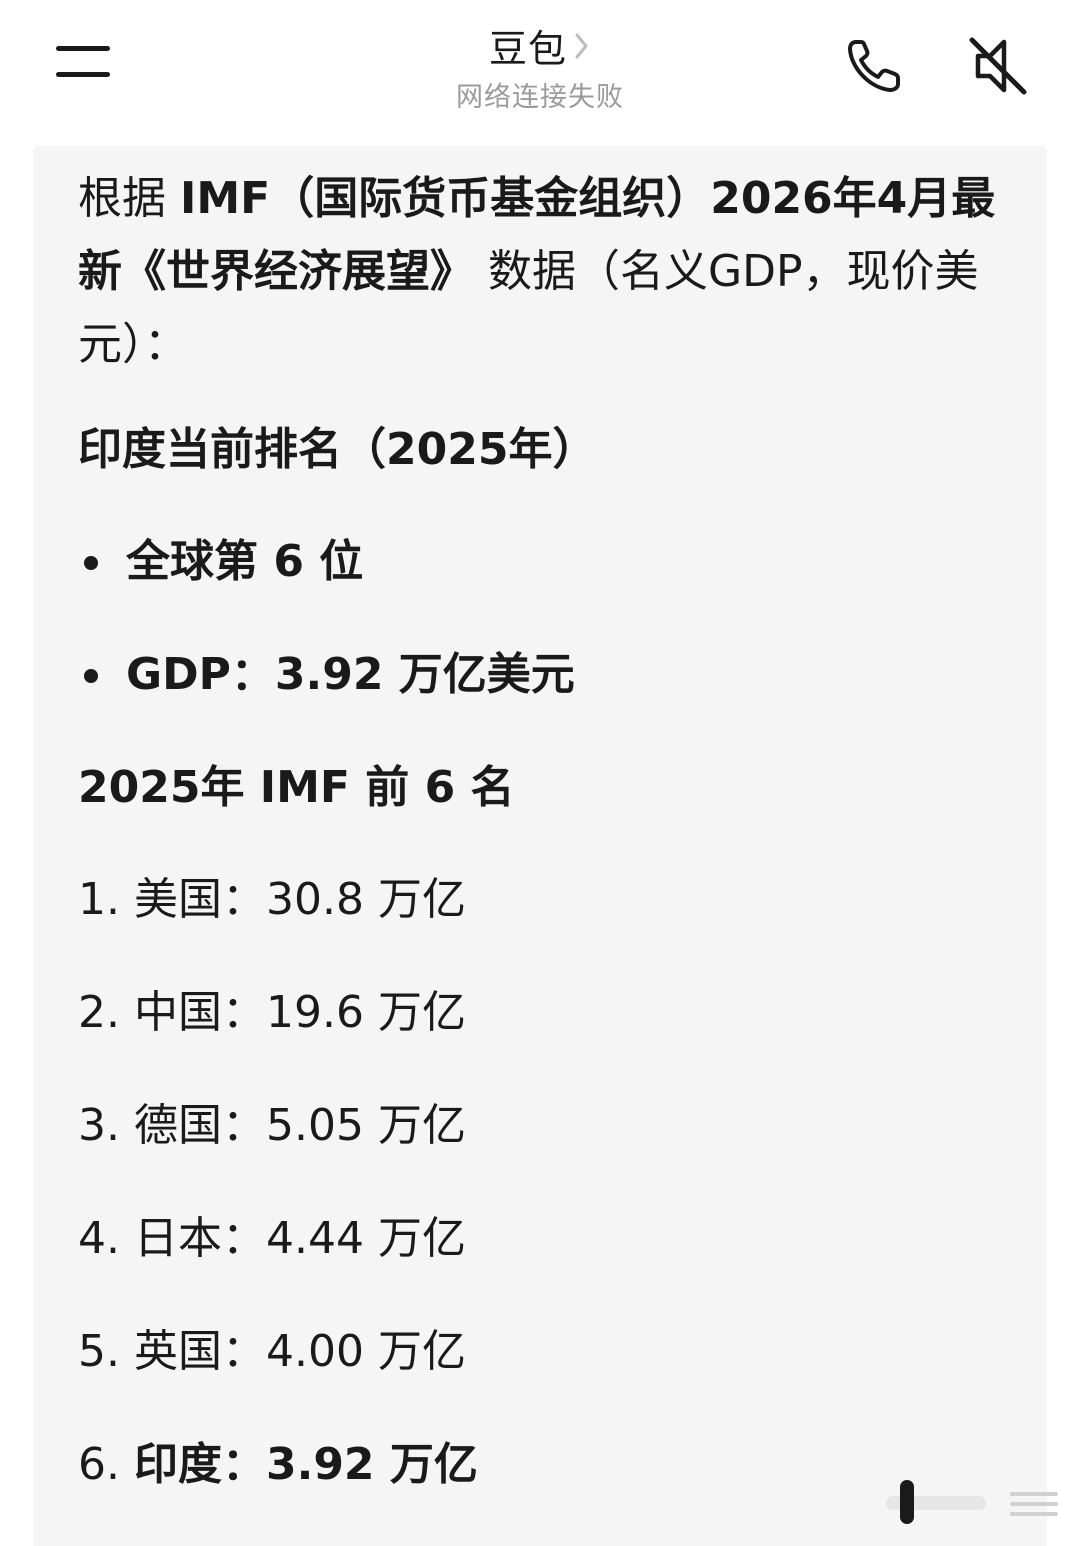 This screenshot has width=1080, height=1546. Describe the element at coordinates (581, 45) in the screenshot. I see `chevron-right-icon` at that location.